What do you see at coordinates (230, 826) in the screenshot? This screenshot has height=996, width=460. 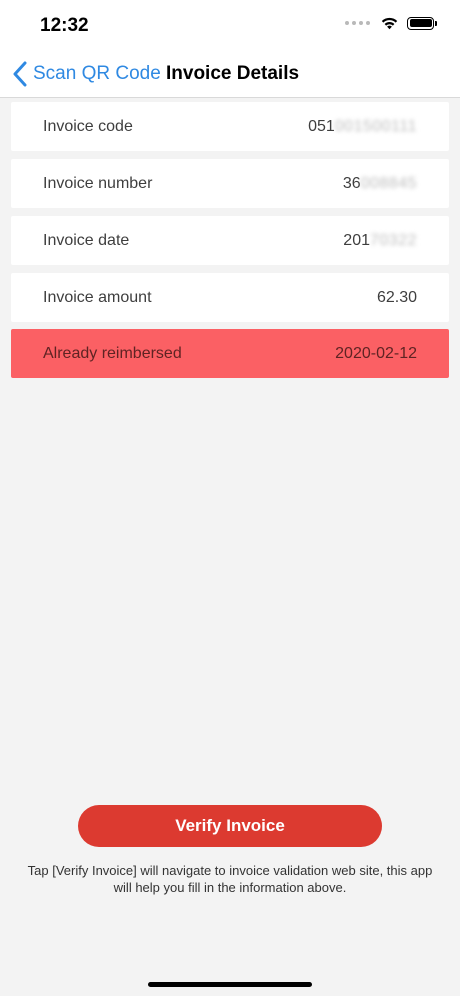 I see `verify-invoice-button: Verify Invoice` at bounding box center [230, 826].